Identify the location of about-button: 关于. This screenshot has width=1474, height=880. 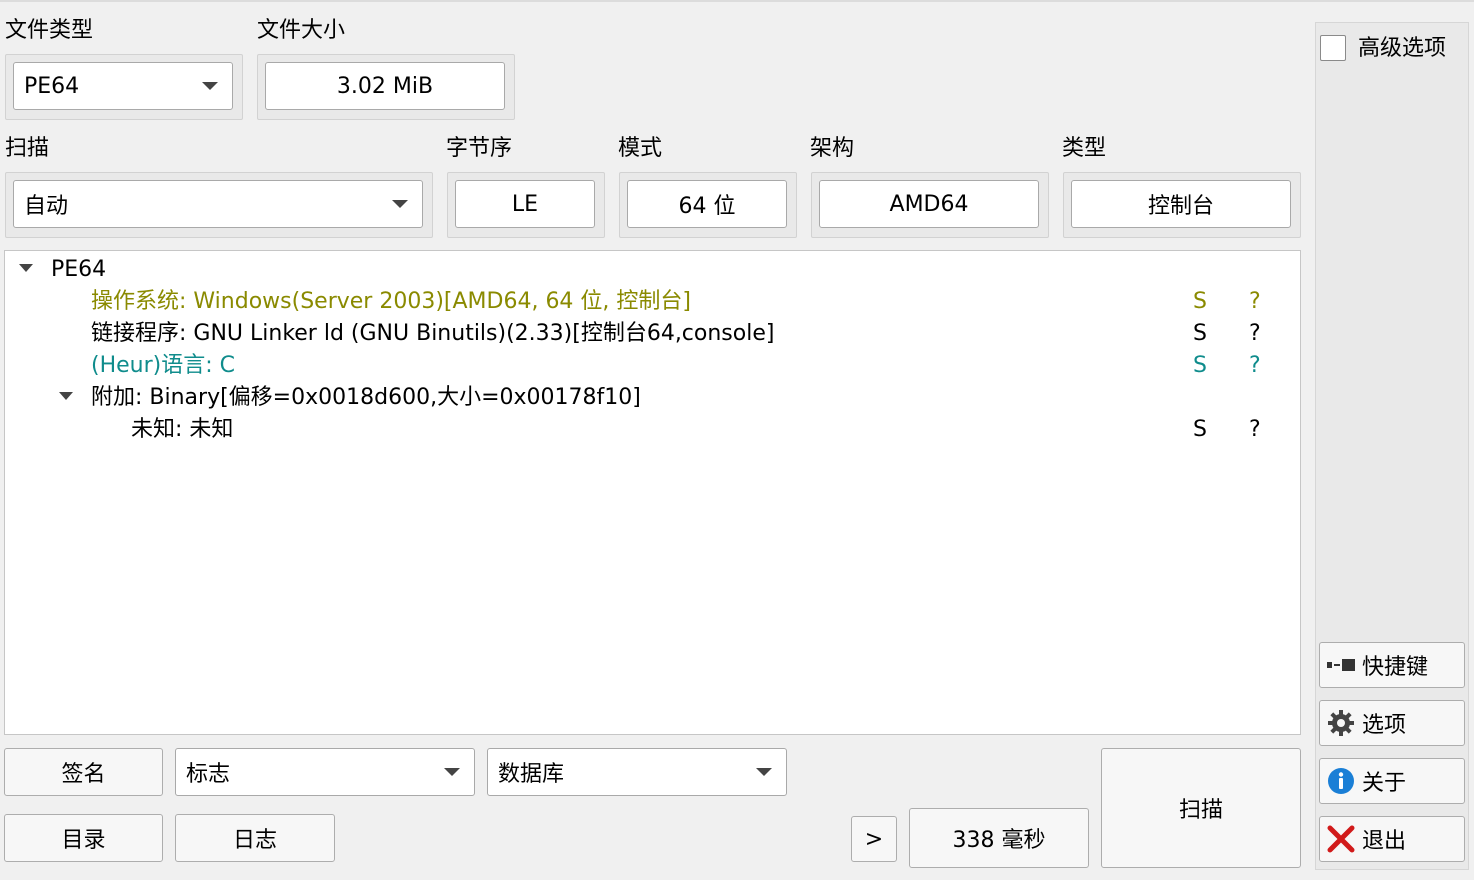
(1392, 781).